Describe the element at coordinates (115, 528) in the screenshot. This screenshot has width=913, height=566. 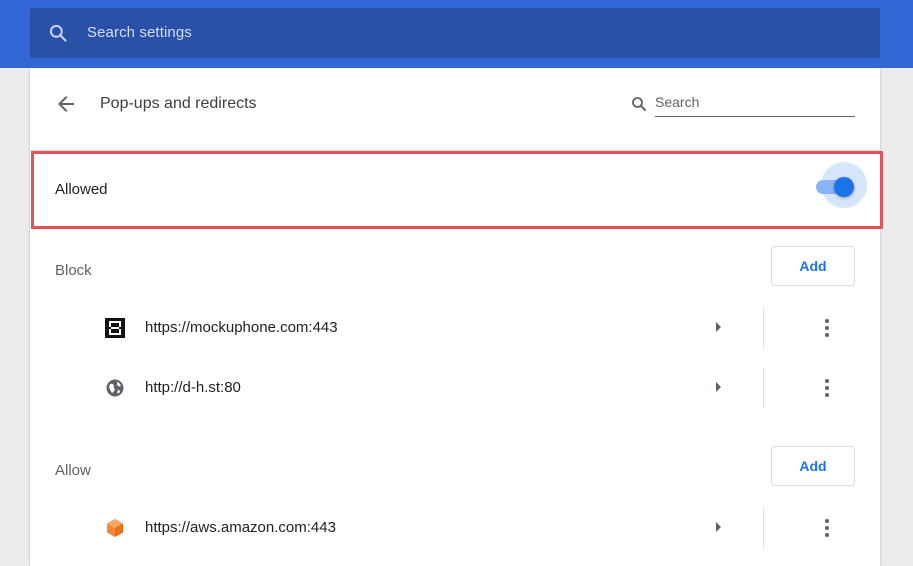
I see `aws-favicon` at that location.